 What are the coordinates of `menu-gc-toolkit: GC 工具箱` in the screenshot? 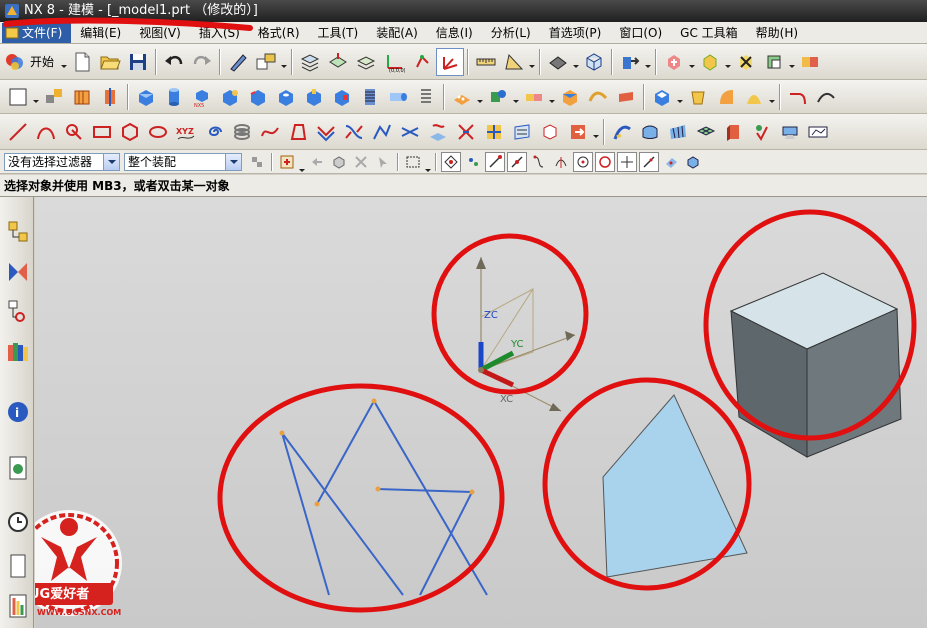 It's located at (709, 33).